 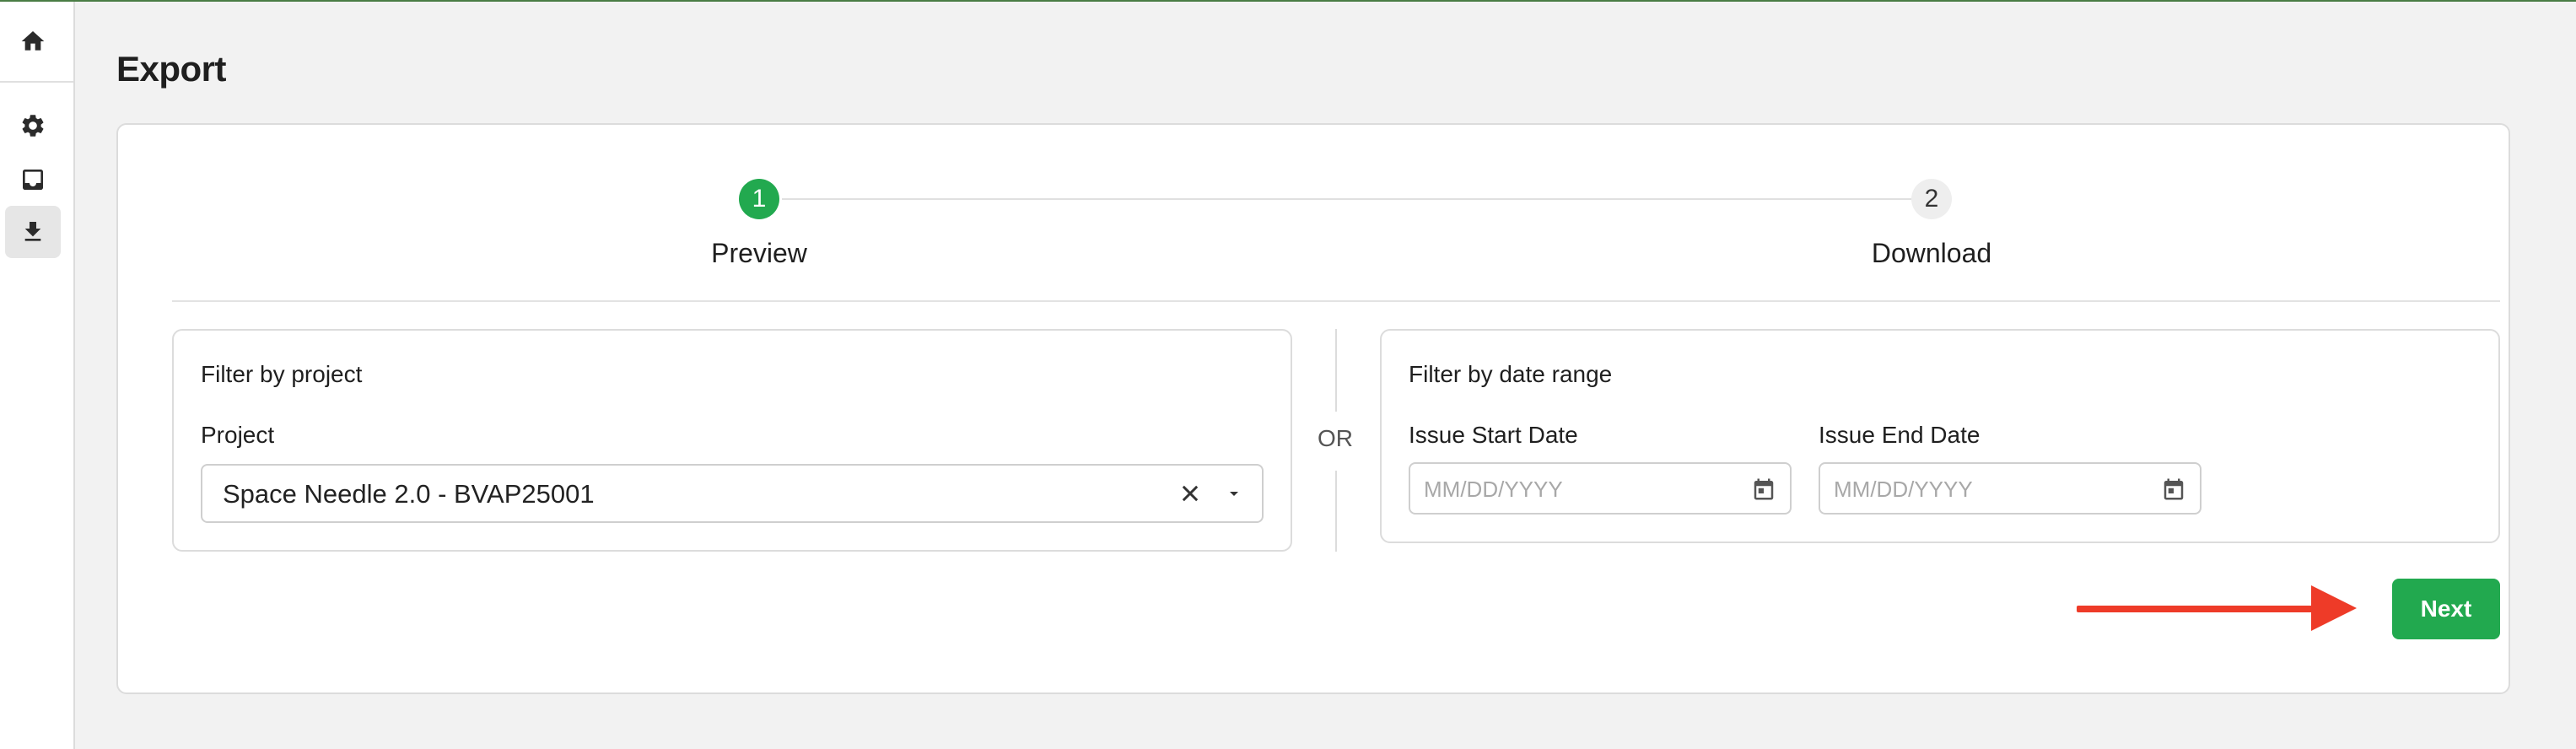 What do you see at coordinates (409, 494) in the screenshot?
I see `project-select-value: Space Needle 2.0 - BVAP25001` at bounding box center [409, 494].